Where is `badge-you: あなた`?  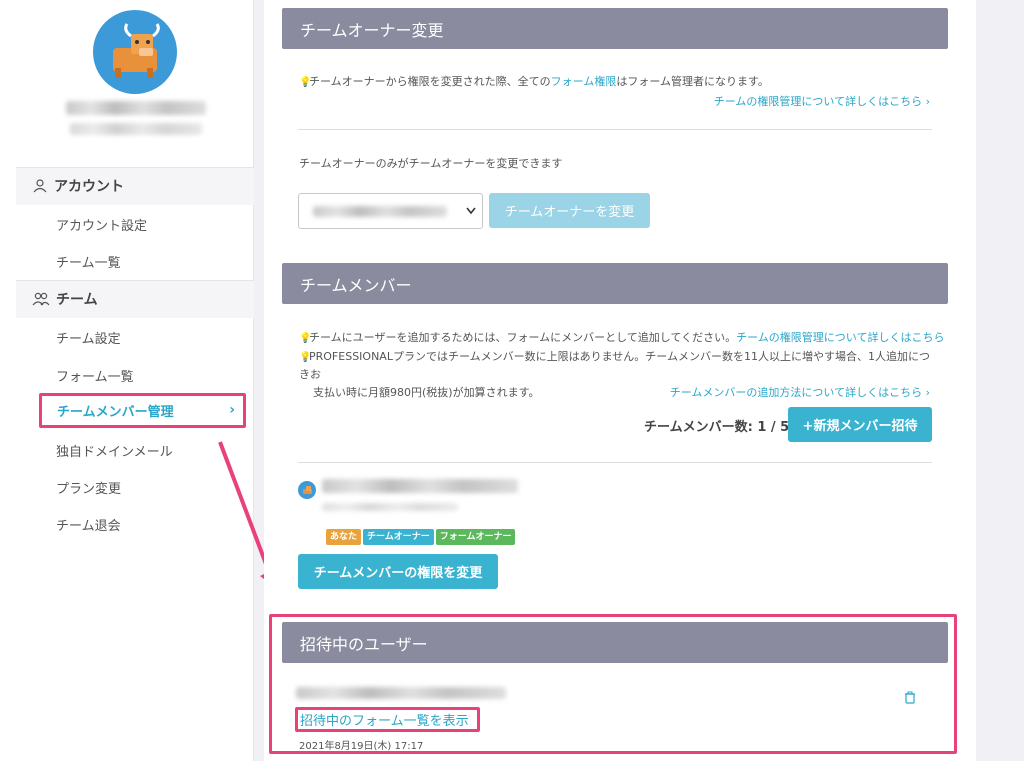
badge-you: あなた is located at coordinates (344, 537).